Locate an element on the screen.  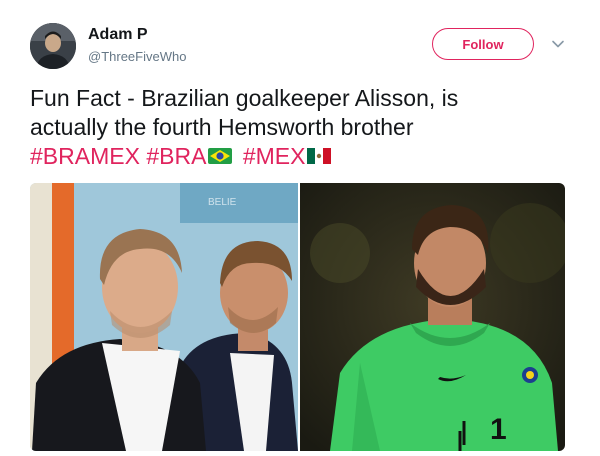
svg-text: BELIE is located at coordinates (222, 202).